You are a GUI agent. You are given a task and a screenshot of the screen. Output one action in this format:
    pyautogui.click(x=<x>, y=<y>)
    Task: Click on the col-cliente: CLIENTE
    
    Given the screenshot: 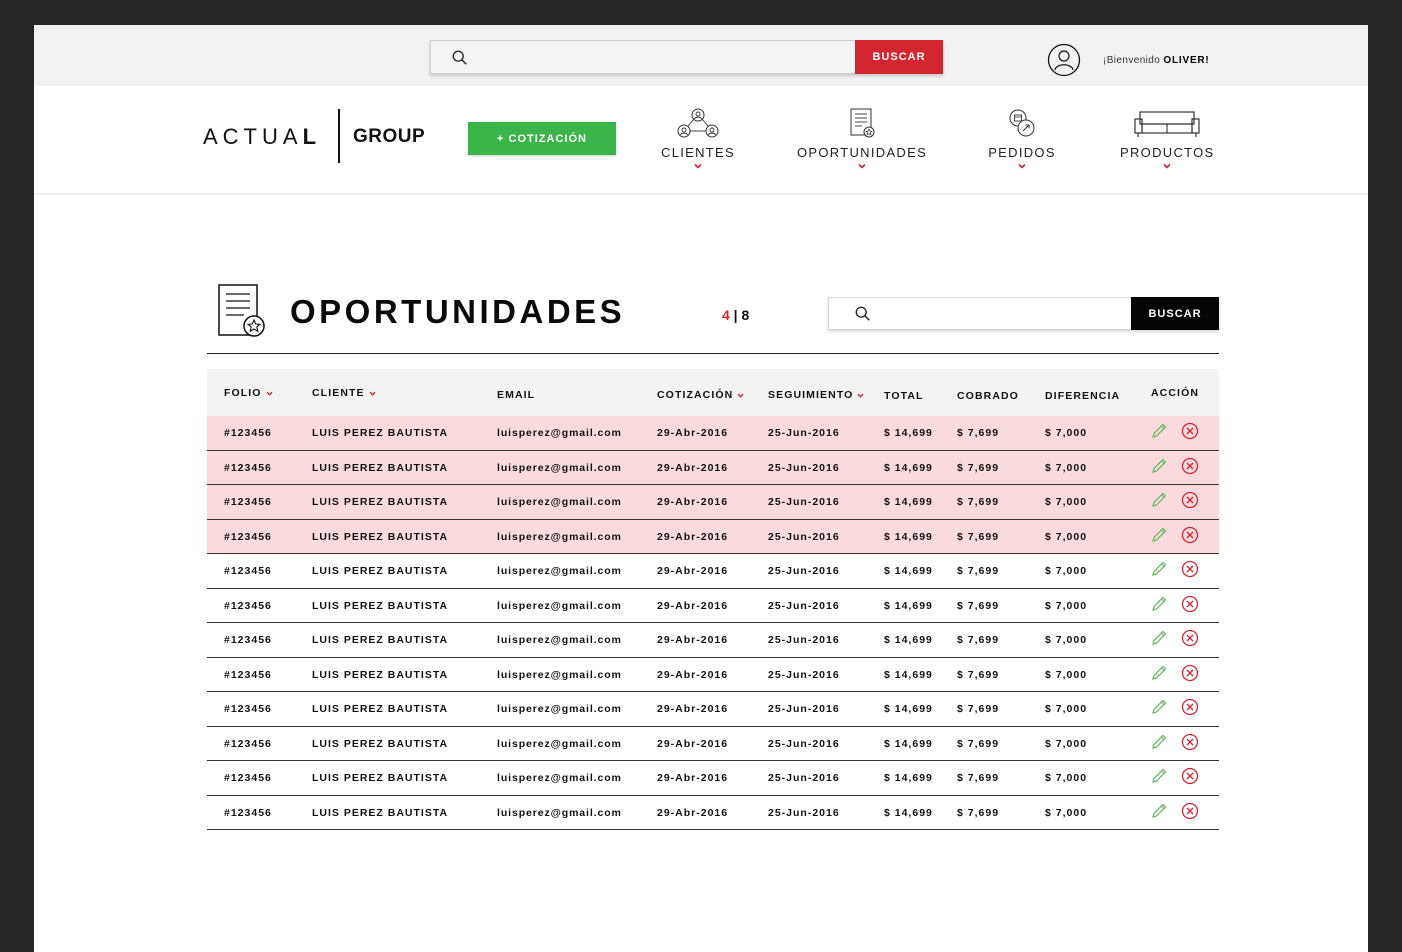 What is the action you would take?
    pyautogui.click(x=344, y=393)
    